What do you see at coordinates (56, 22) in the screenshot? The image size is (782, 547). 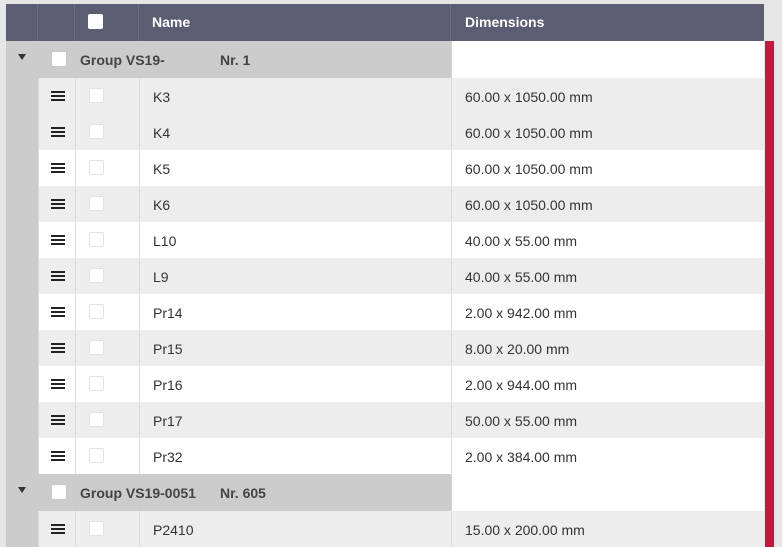 I see `header-drag-column` at bounding box center [56, 22].